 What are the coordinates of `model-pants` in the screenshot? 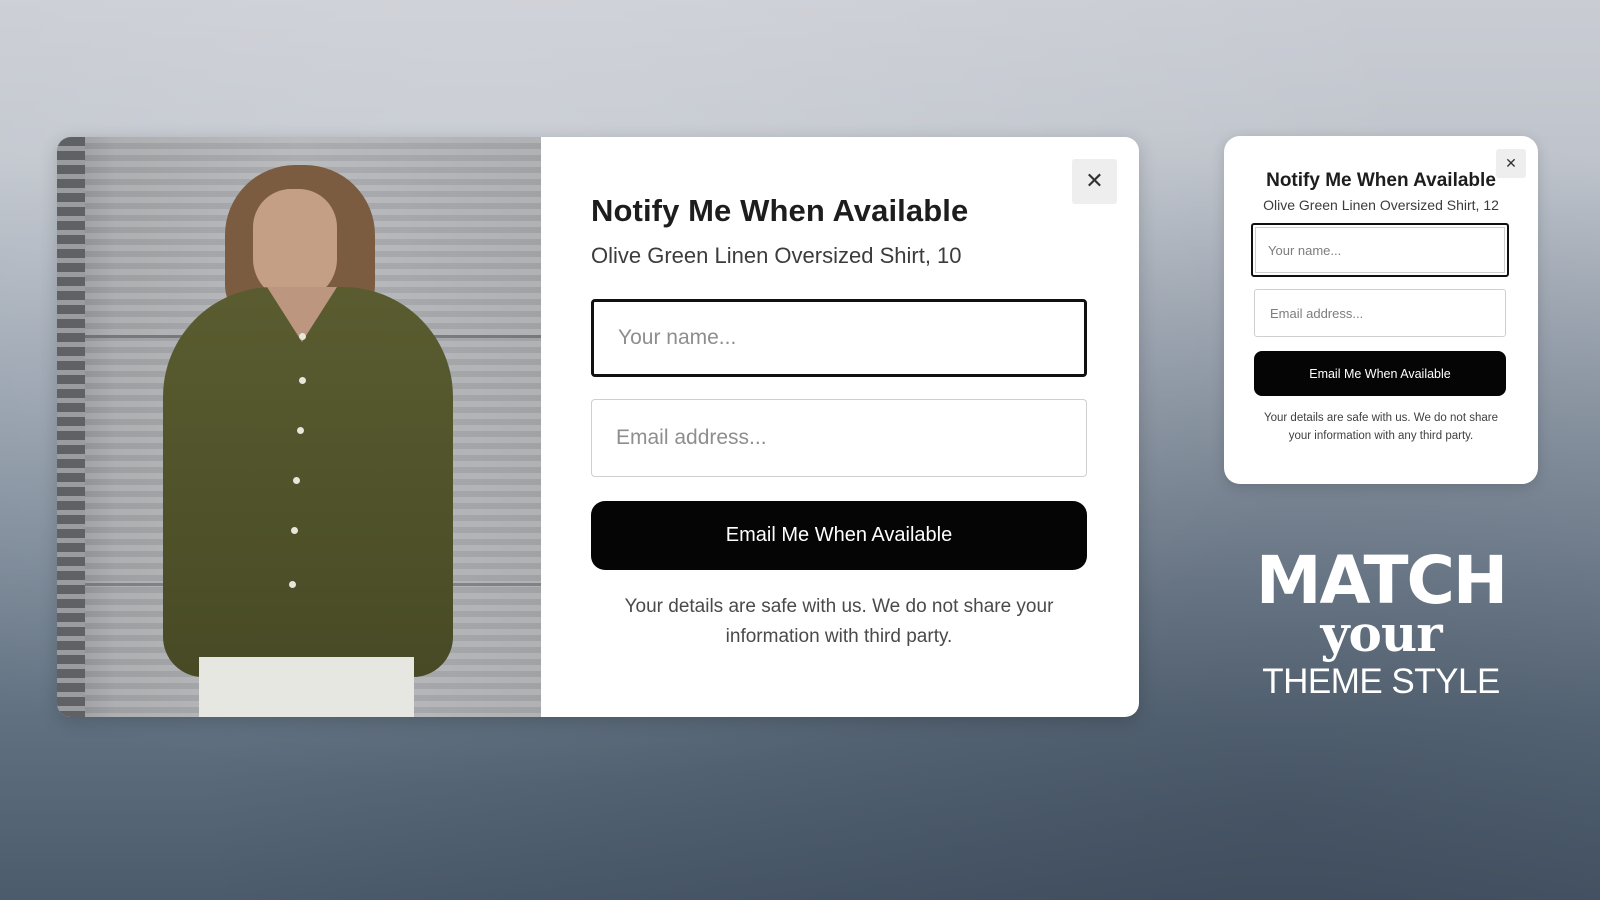 It's located at (306, 687).